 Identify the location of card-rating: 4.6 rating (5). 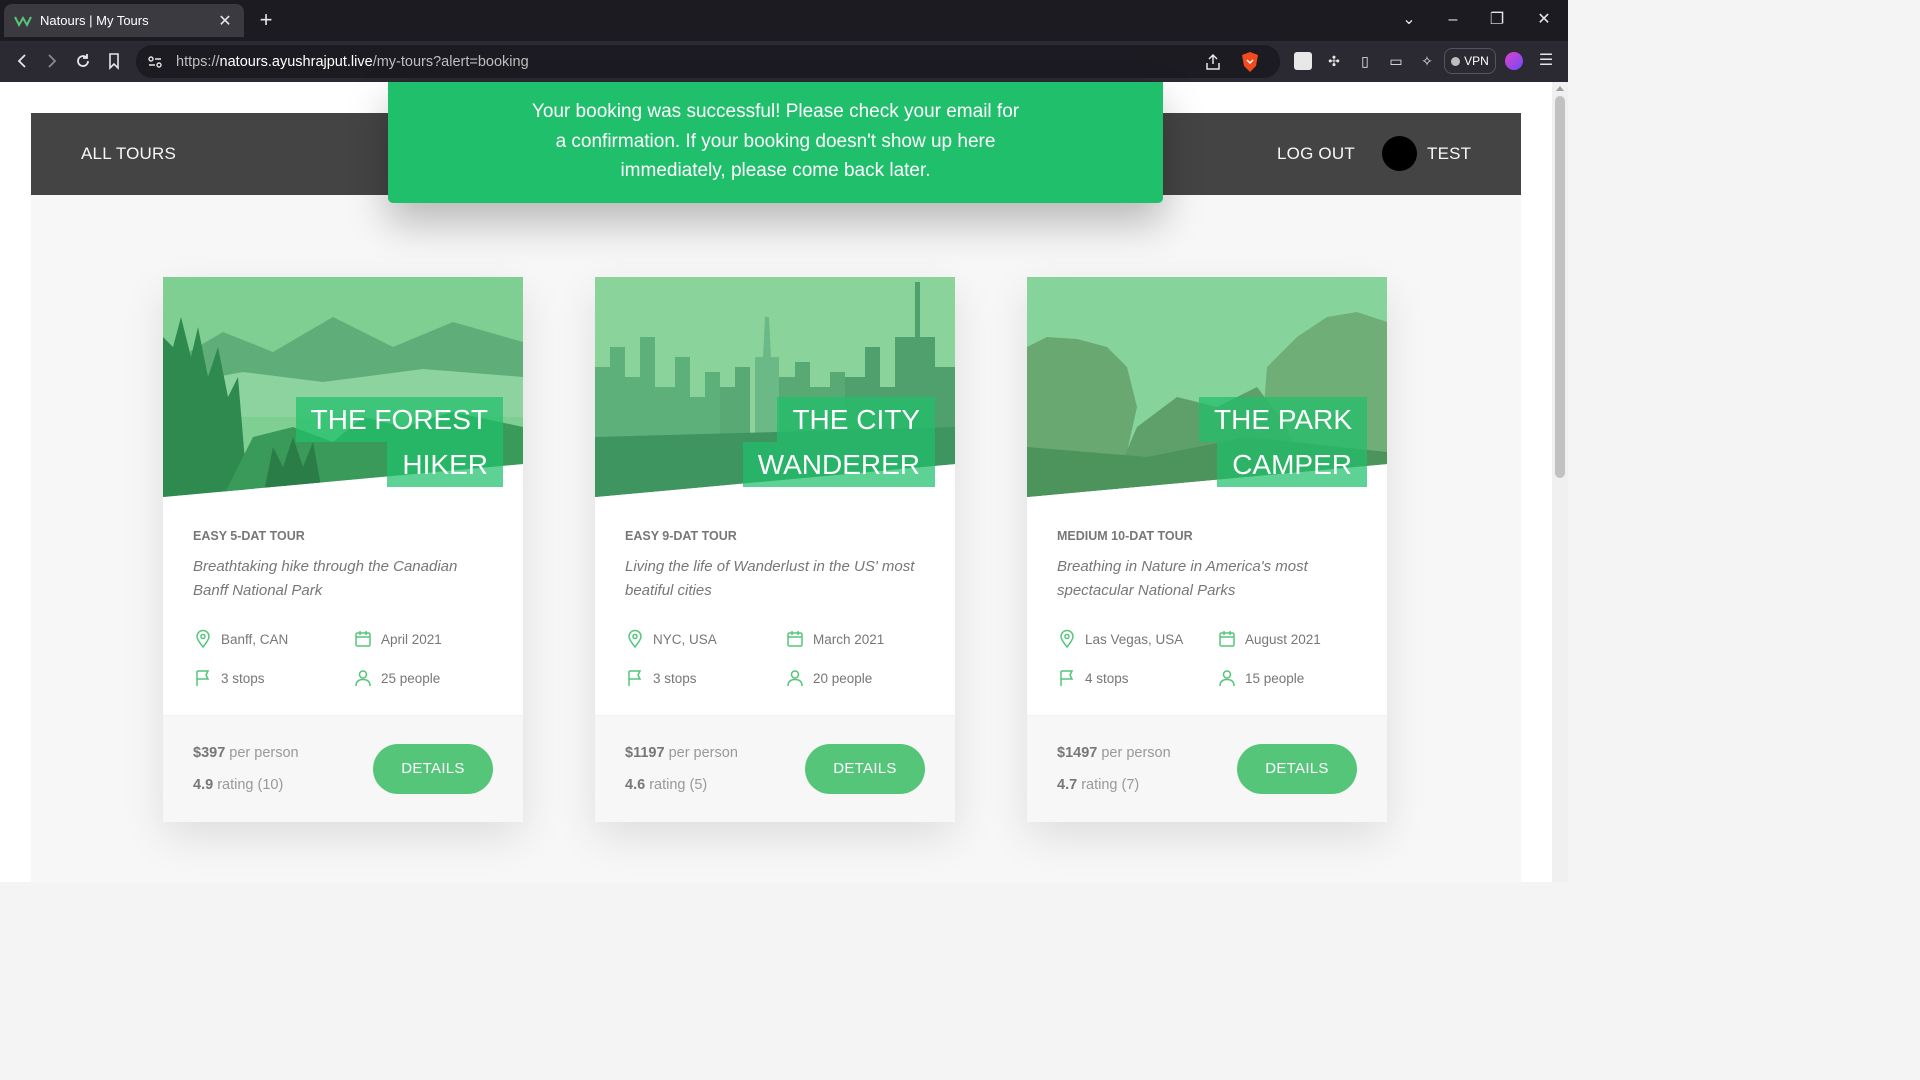
(666, 785).